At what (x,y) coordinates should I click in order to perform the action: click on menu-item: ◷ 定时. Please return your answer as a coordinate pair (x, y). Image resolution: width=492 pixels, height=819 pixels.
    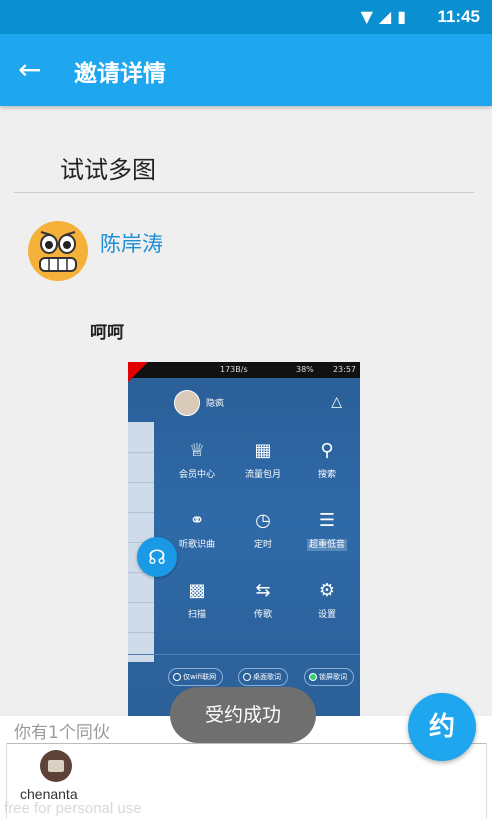
    Looking at the image, I should click on (263, 530).